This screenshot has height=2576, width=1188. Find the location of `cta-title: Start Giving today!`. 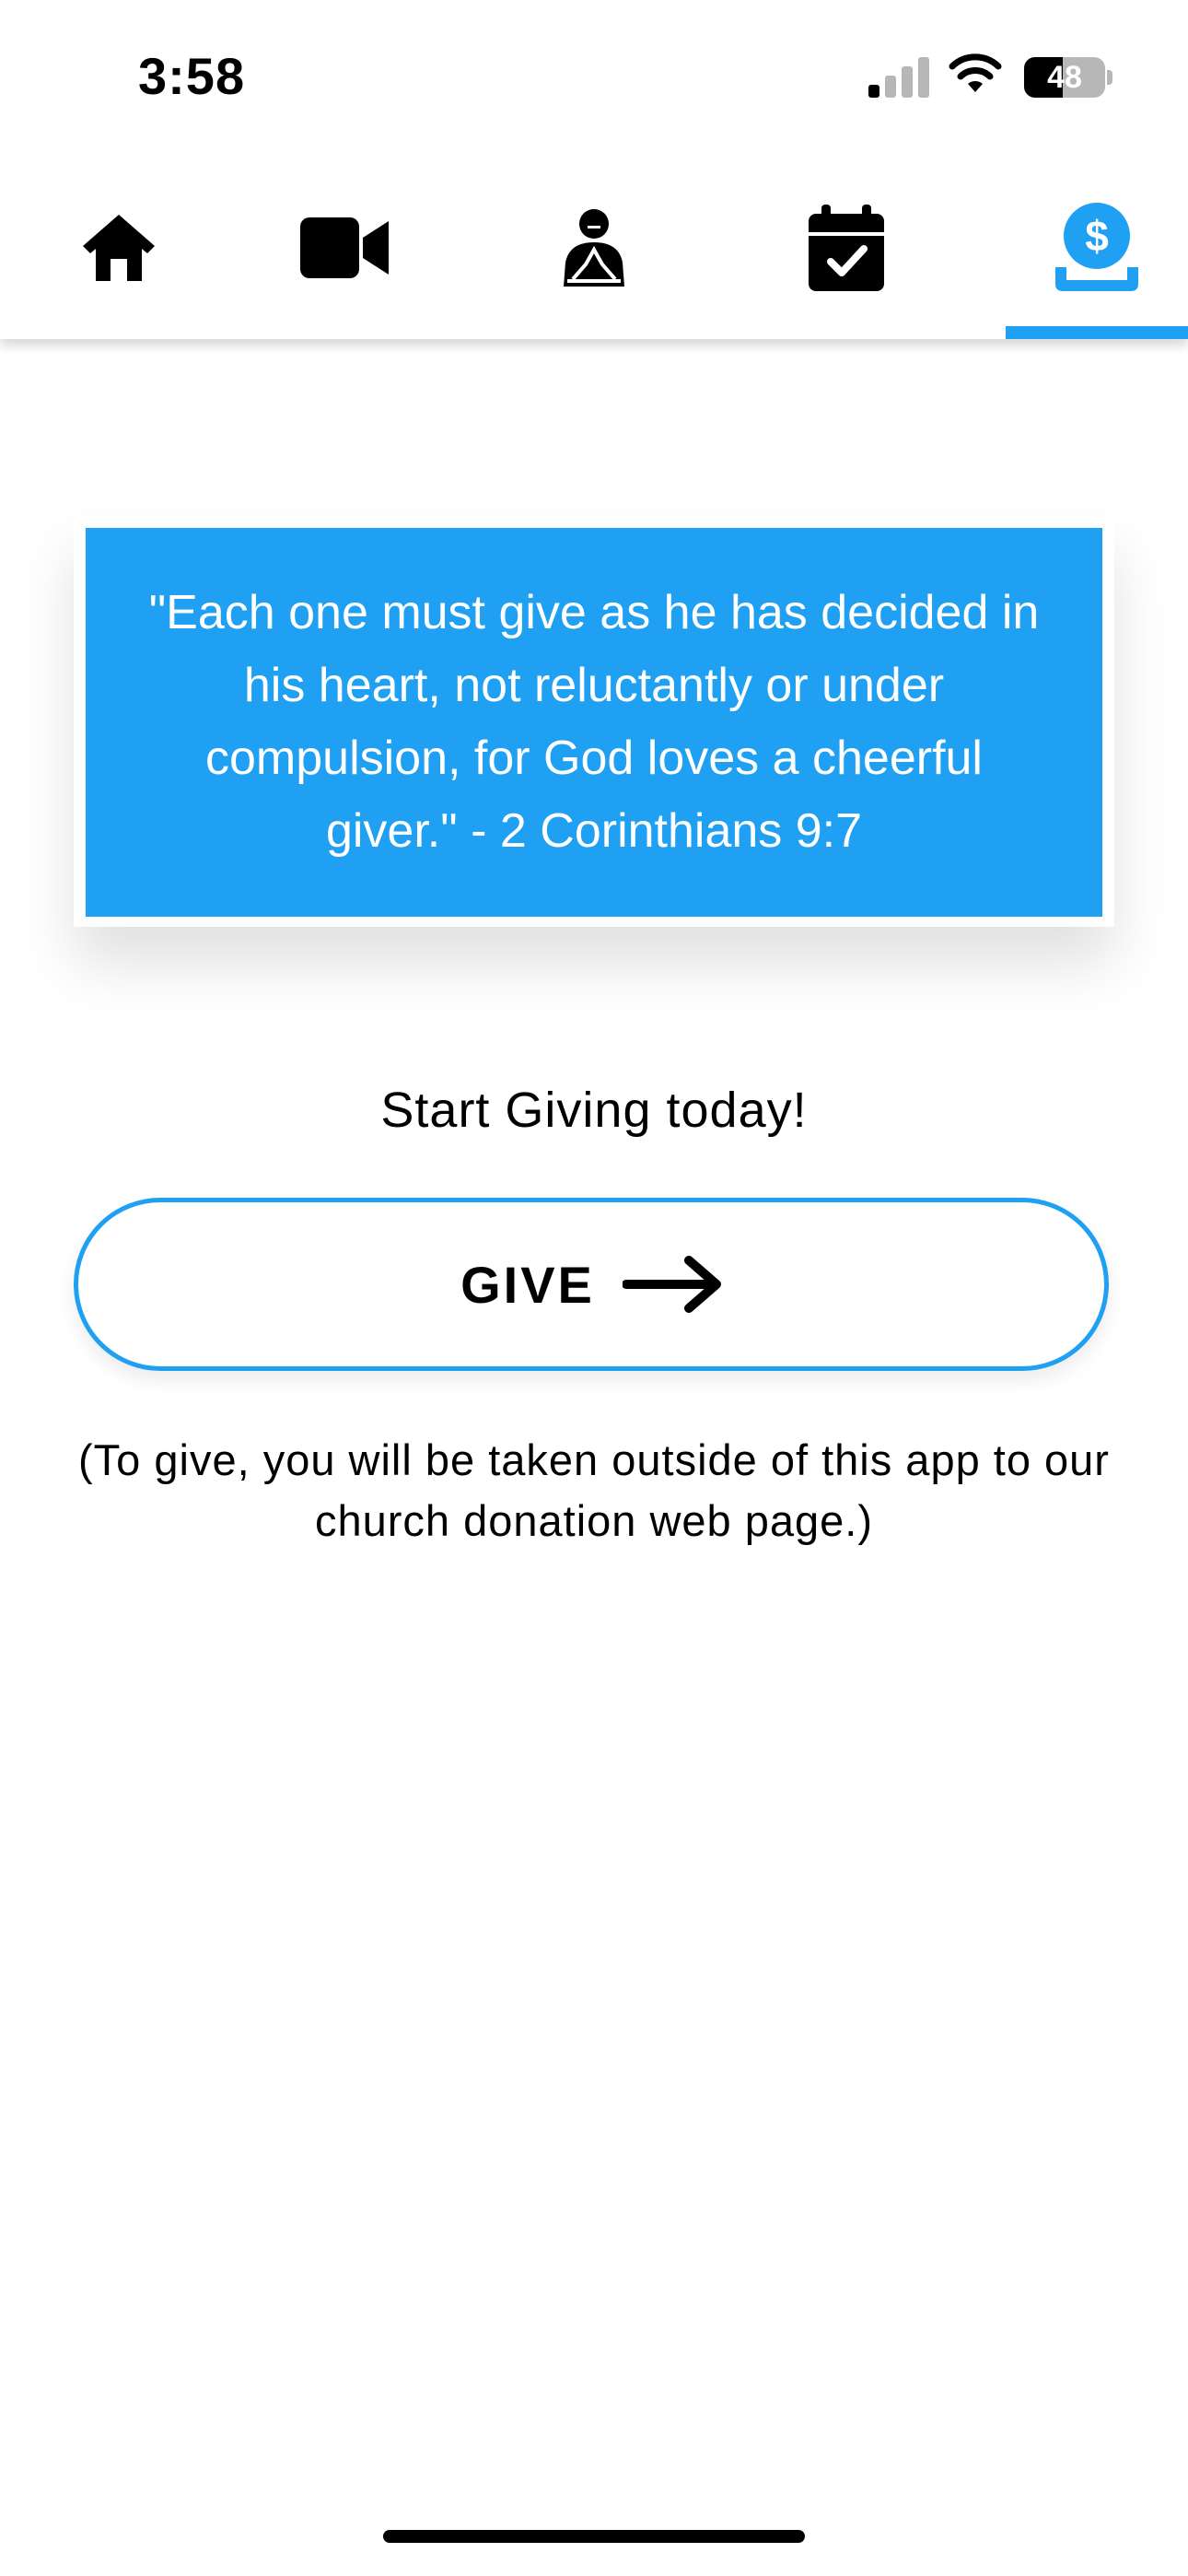

cta-title: Start Giving today! is located at coordinates (594, 1110).